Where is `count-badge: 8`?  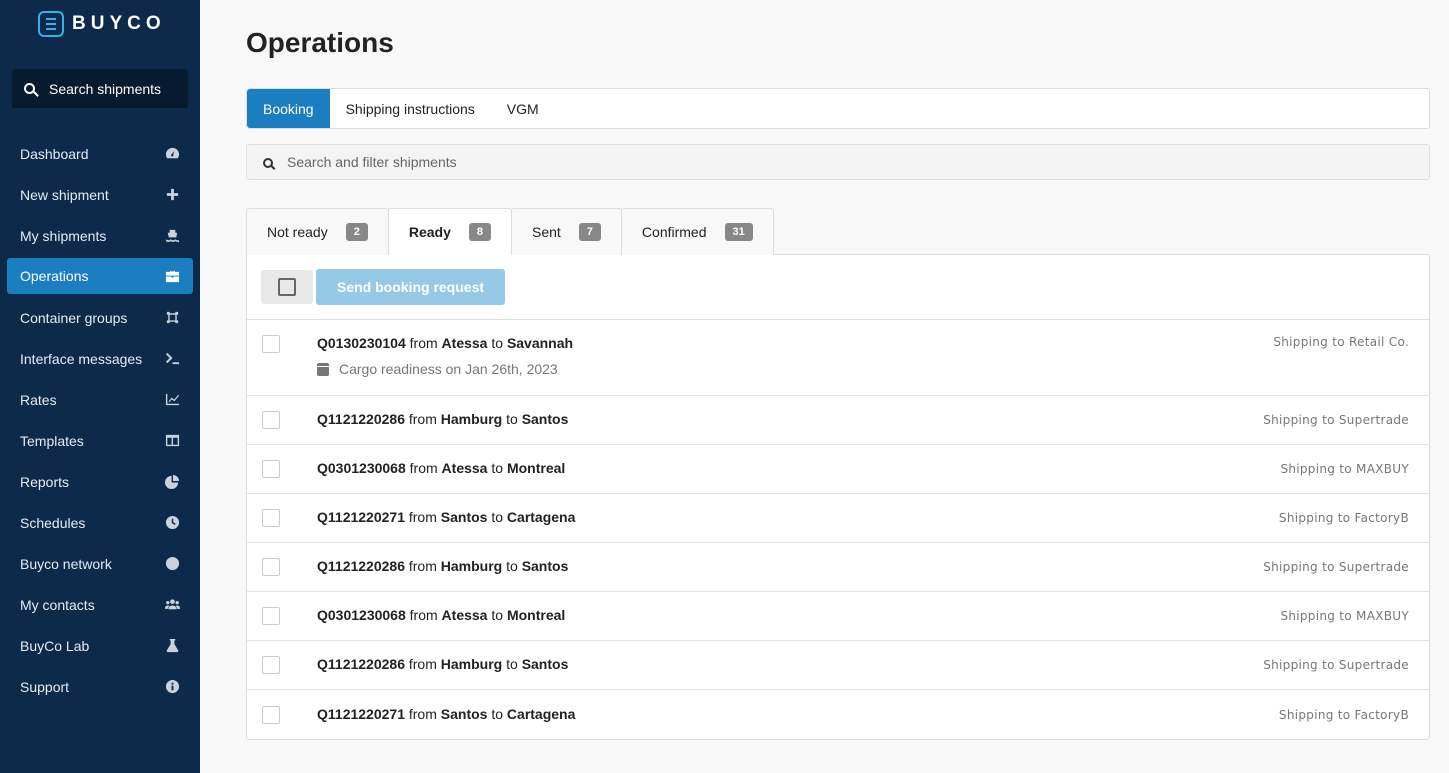
count-badge: 8 is located at coordinates (479, 232).